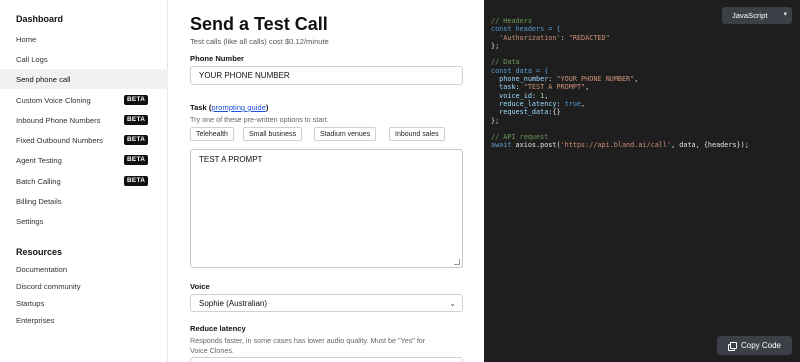 The width and height of the screenshot is (800, 362). What do you see at coordinates (59, 140) in the screenshot?
I see `sidebar-item-label: Fixed Outbound Numbers` at bounding box center [59, 140].